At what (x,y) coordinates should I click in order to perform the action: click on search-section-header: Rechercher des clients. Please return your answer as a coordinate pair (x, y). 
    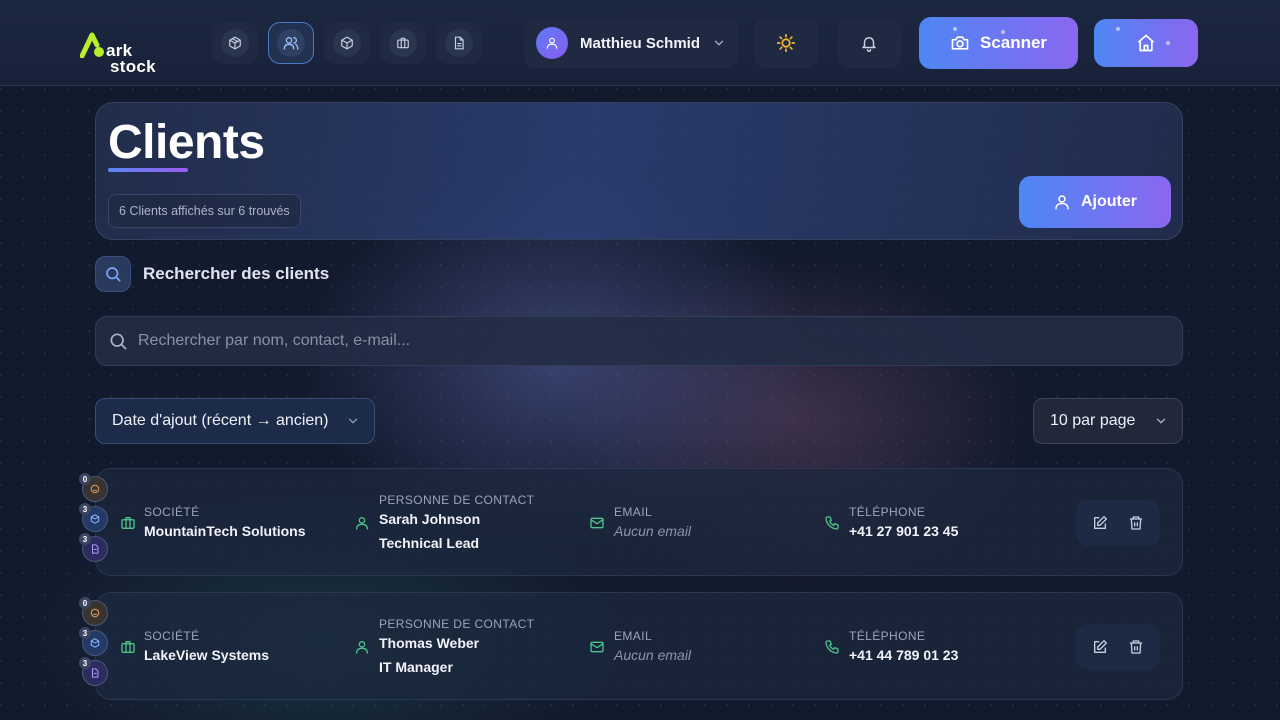
    Looking at the image, I should click on (212, 274).